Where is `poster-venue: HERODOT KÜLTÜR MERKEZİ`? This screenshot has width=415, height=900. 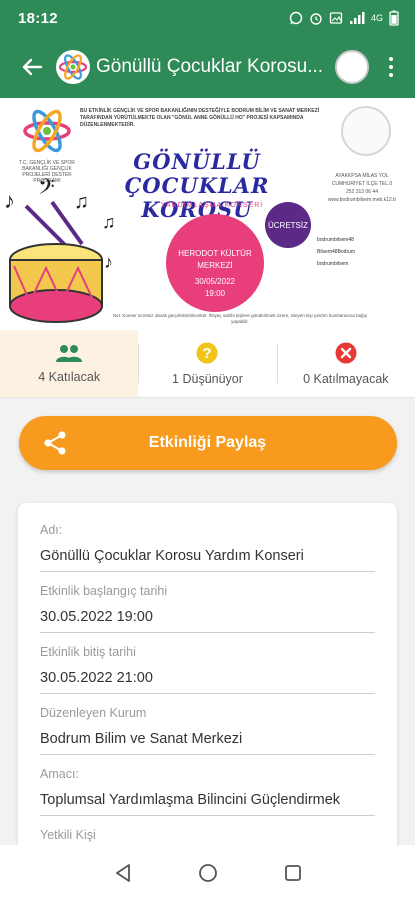 poster-venue: HERODOT KÜLTÜR MERKEZİ is located at coordinates (215, 259).